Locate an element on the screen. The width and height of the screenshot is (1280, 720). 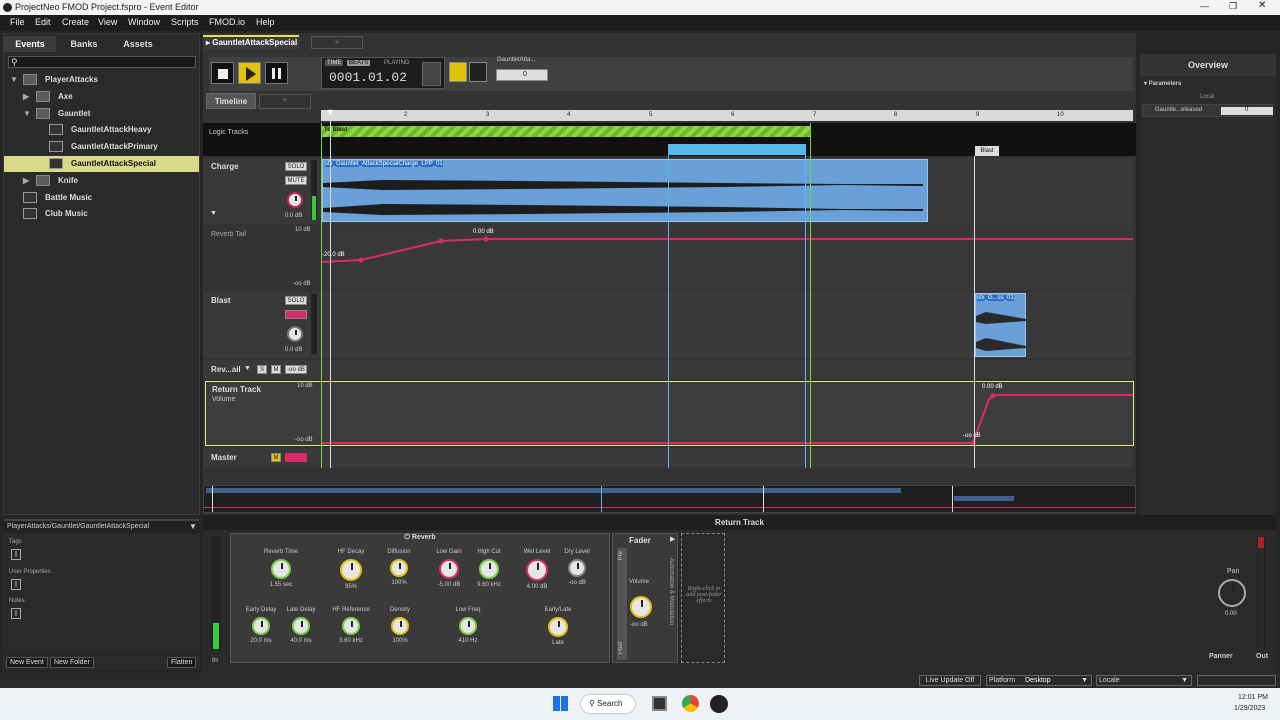
tree-item: GauntletAttackSpecial is located at coordinates (101, 164).